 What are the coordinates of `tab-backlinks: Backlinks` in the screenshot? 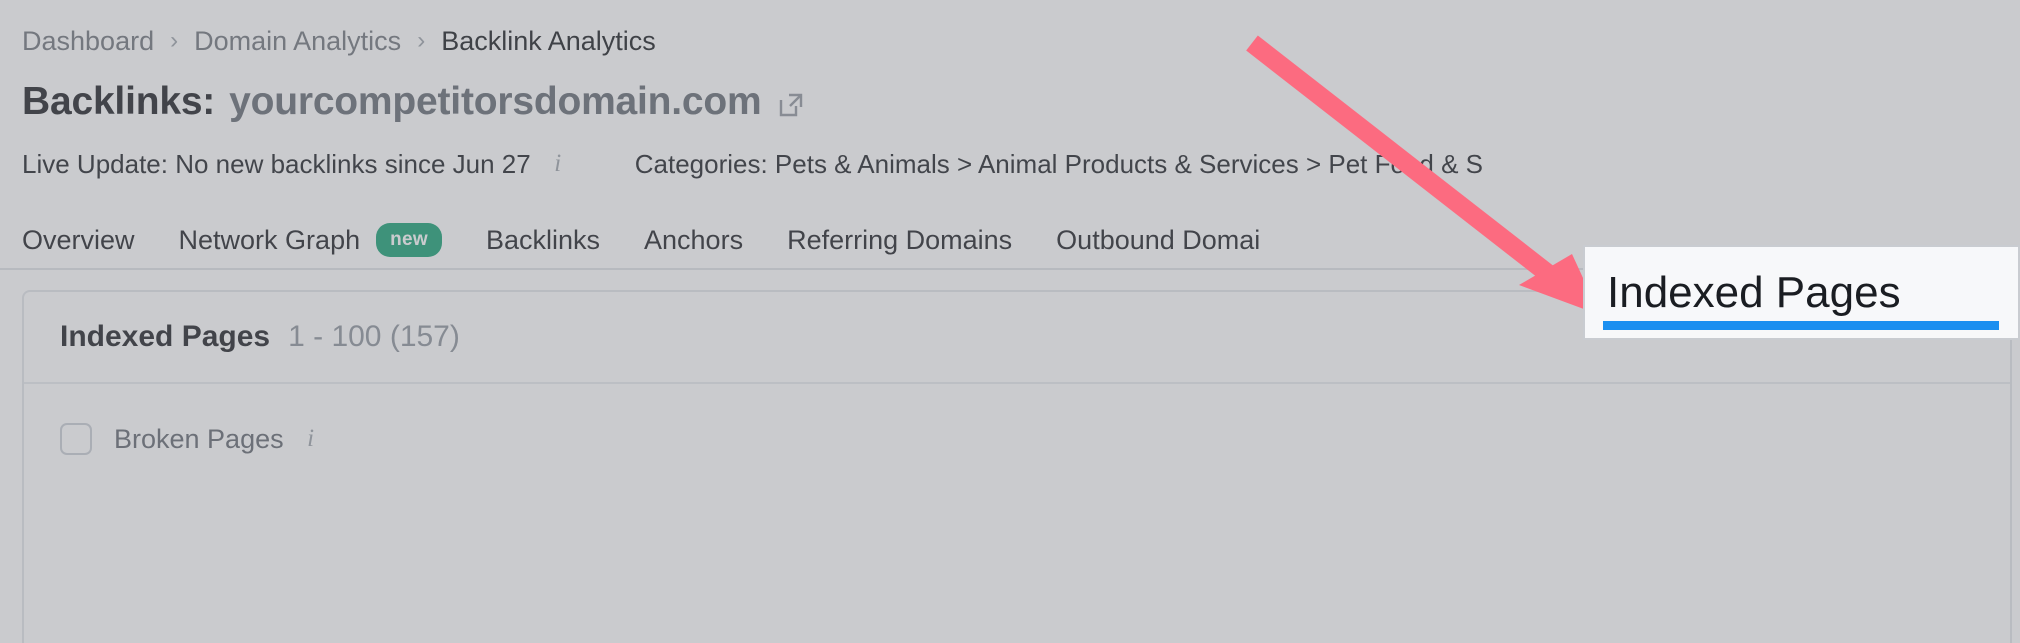 It's located at (543, 240).